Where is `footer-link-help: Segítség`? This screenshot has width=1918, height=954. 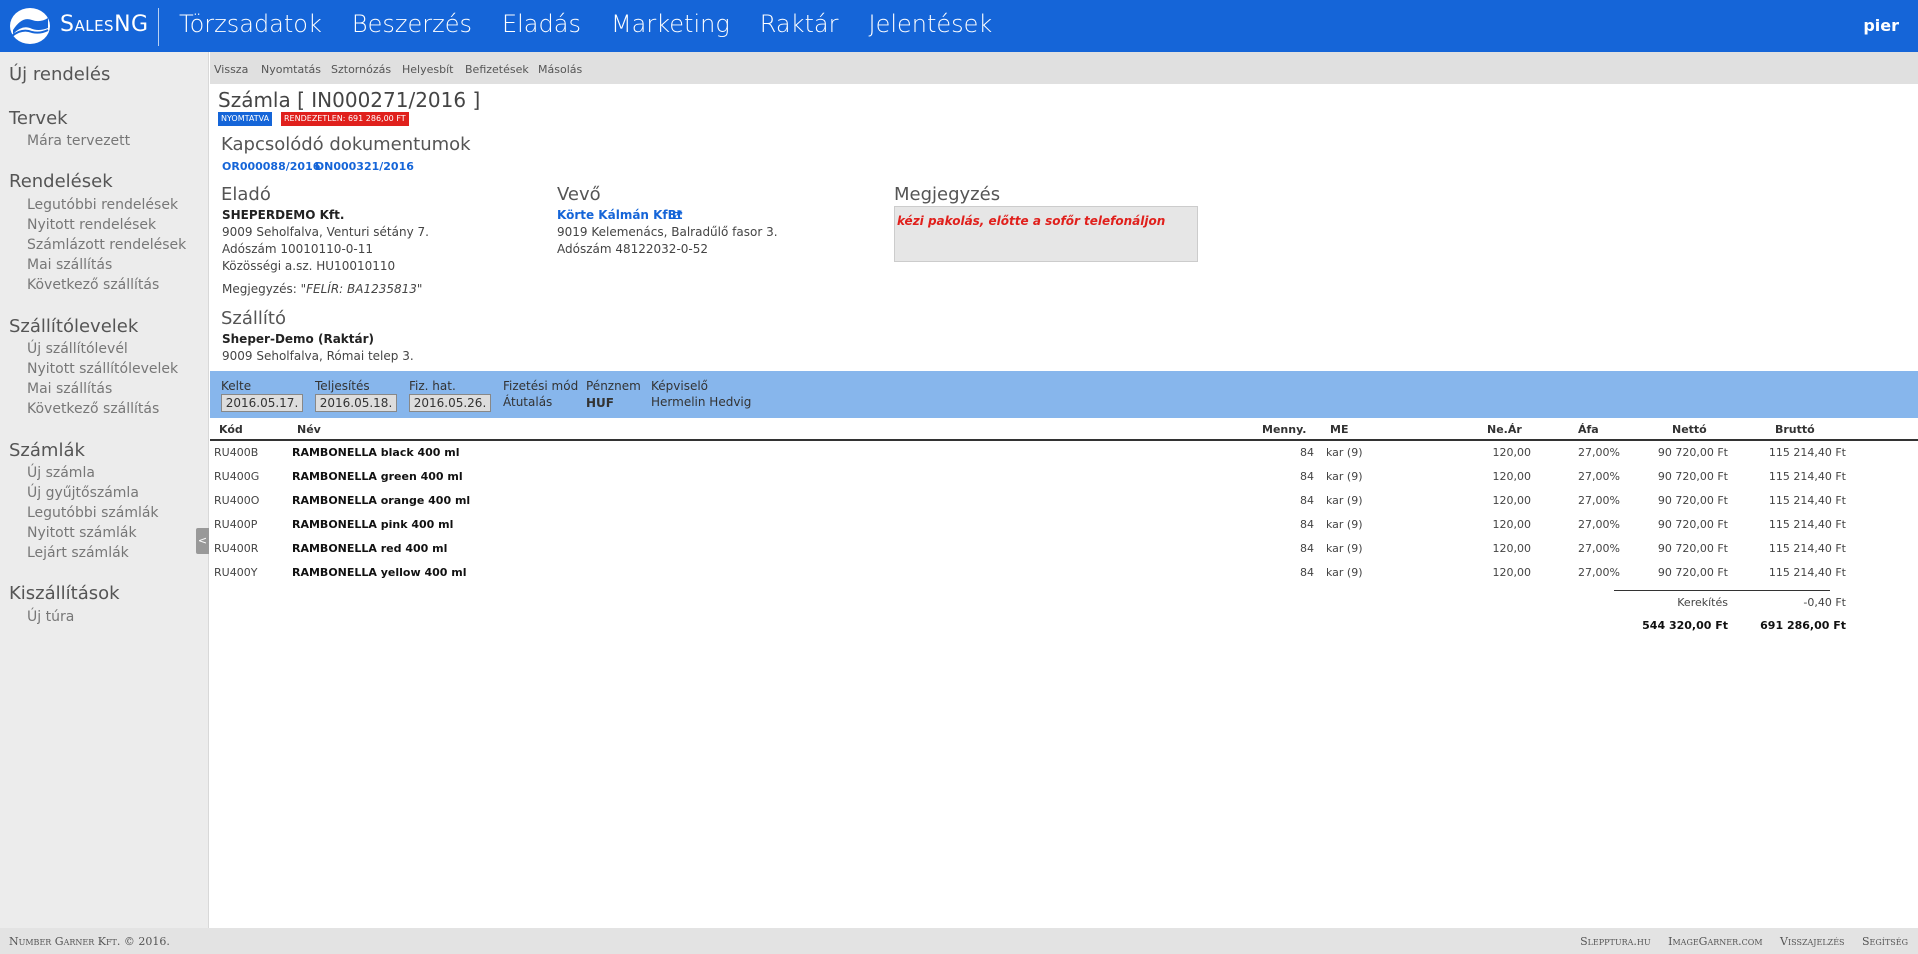 footer-link-help: Segítség is located at coordinates (1885, 941).